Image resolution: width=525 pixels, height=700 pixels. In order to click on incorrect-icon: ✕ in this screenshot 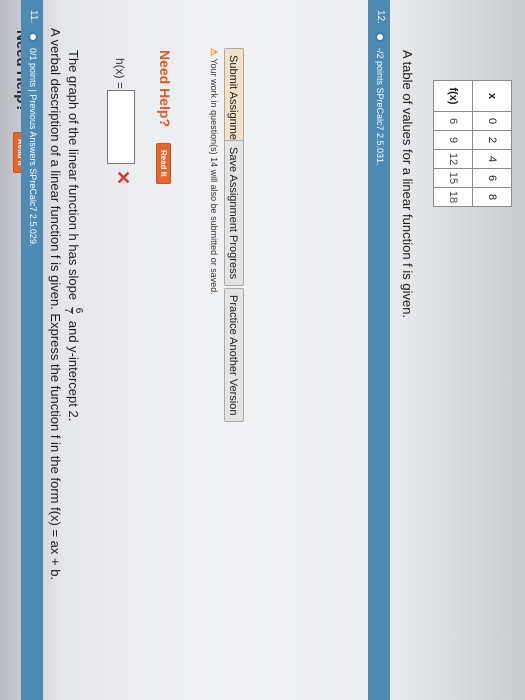, I will do `click(123, 178)`.